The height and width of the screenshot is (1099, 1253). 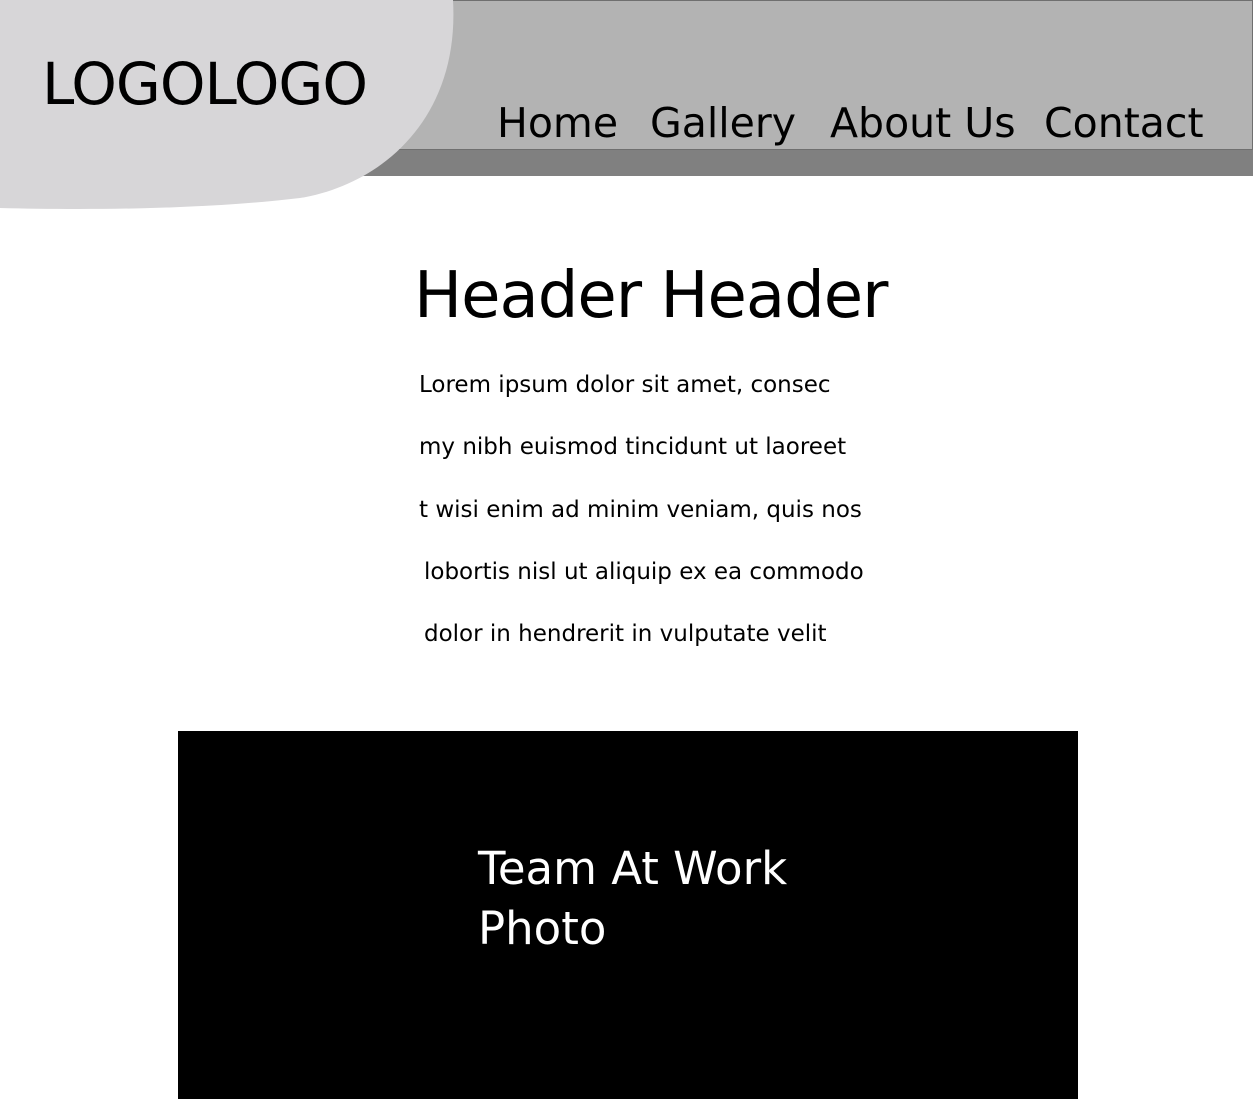 What do you see at coordinates (633, 447) in the screenshot?
I see `paragraph-line: my nibh euismod tincidunt ut laoreet` at bounding box center [633, 447].